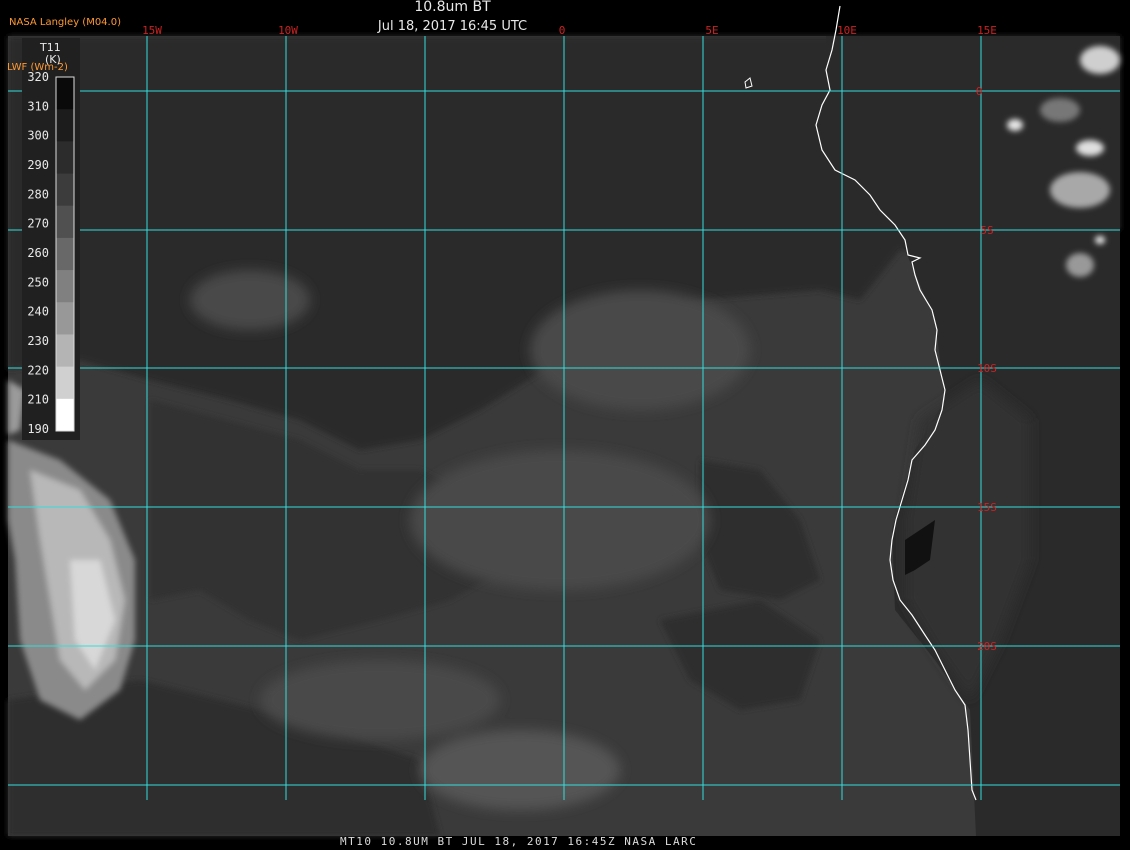 This screenshot has width=1130, height=850. I want to click on colorbar-tick-label: 250, so click(38, 282).